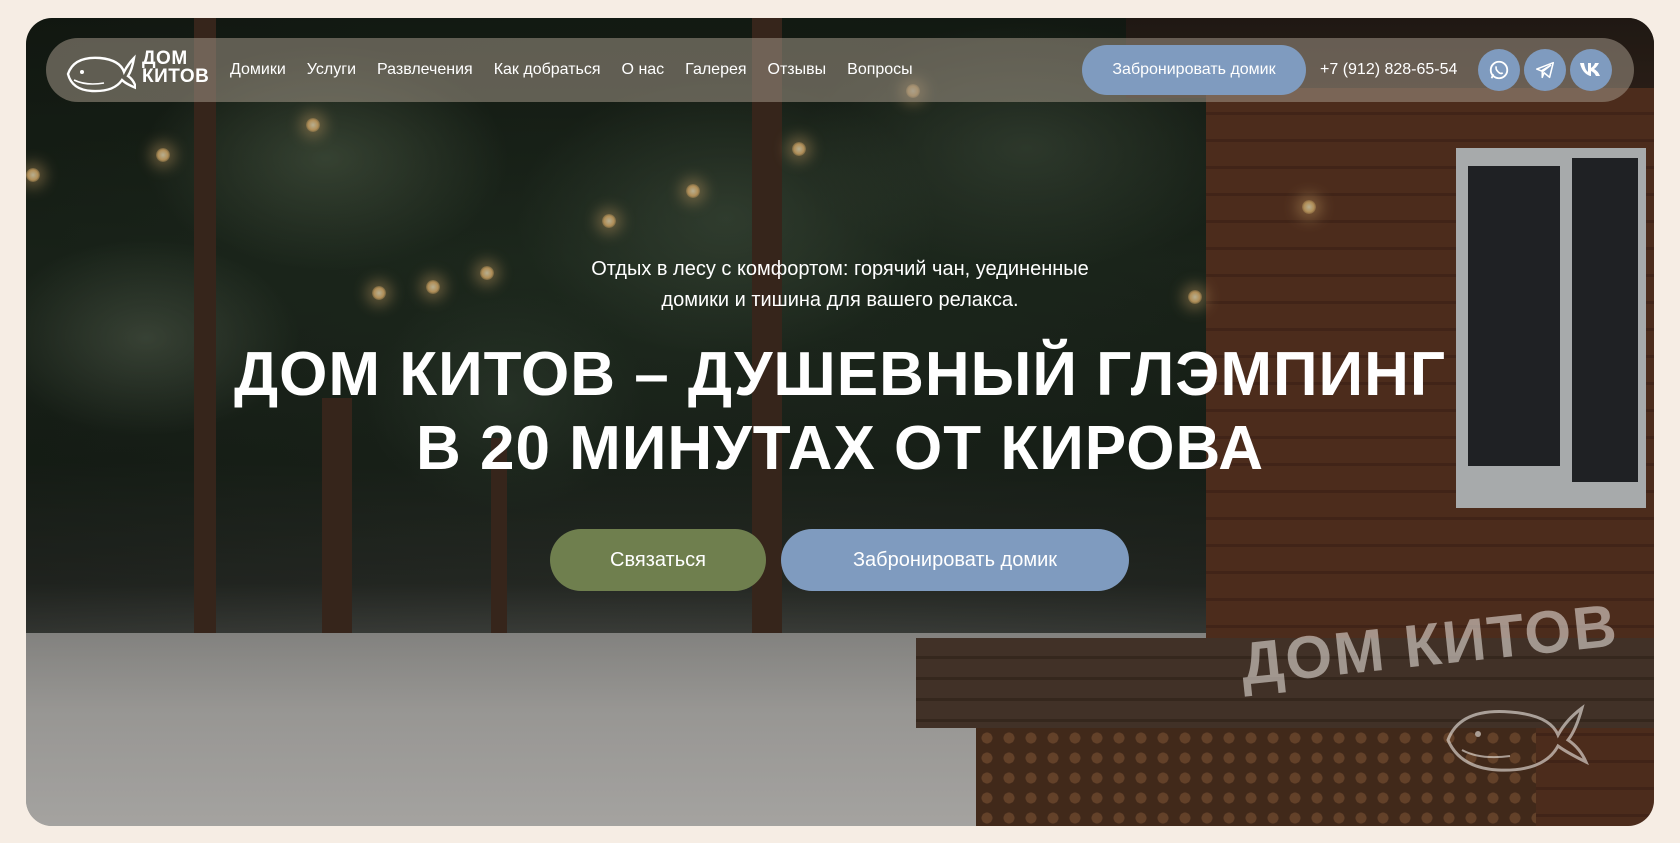  I want to click on nav-item-domiki: Домики, so click(258, 70).